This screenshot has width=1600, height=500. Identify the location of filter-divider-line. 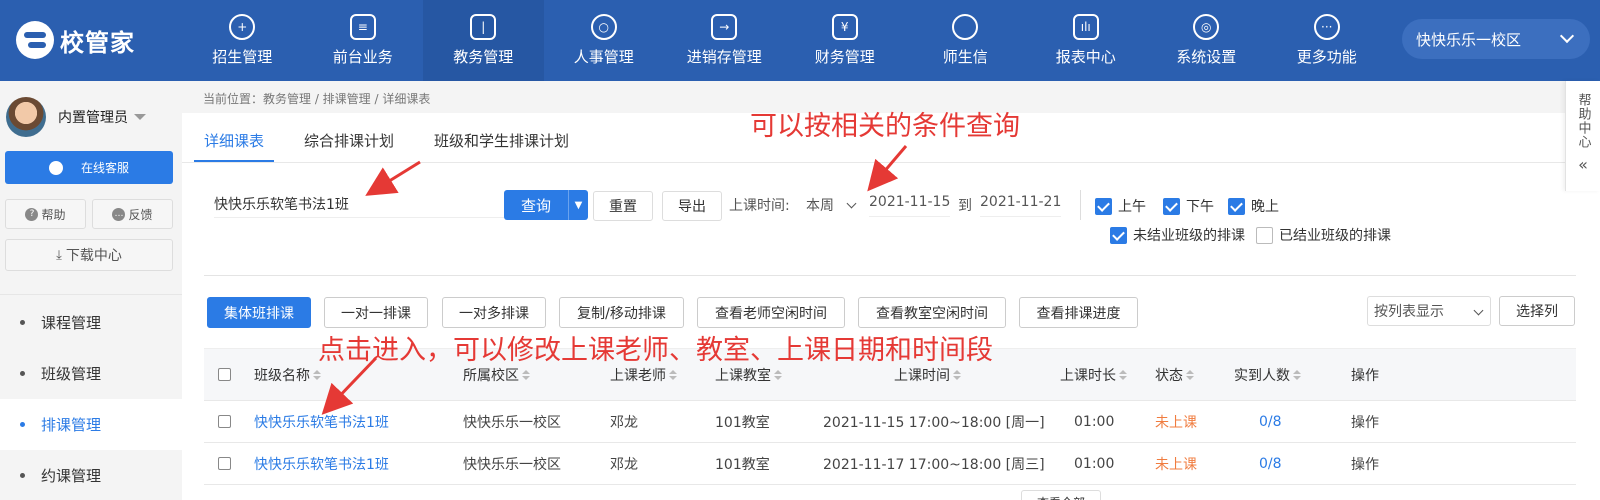
(890, 275).